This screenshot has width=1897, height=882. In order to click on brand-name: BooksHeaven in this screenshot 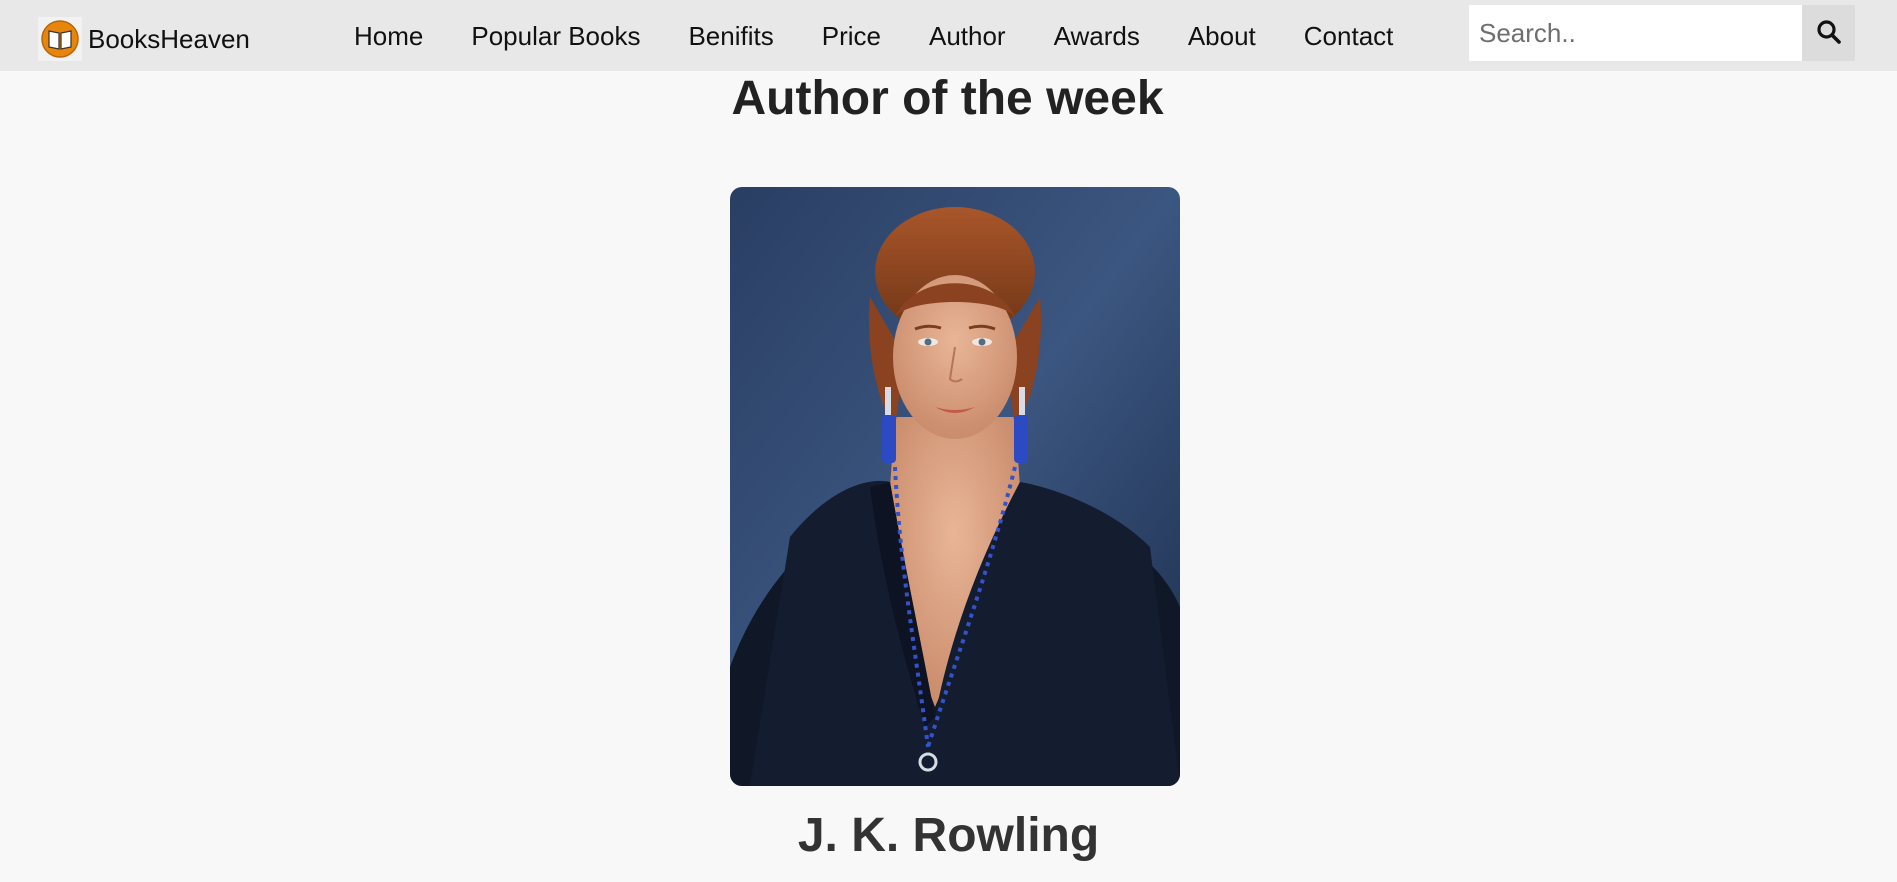, I will do `click(169, 38)`.